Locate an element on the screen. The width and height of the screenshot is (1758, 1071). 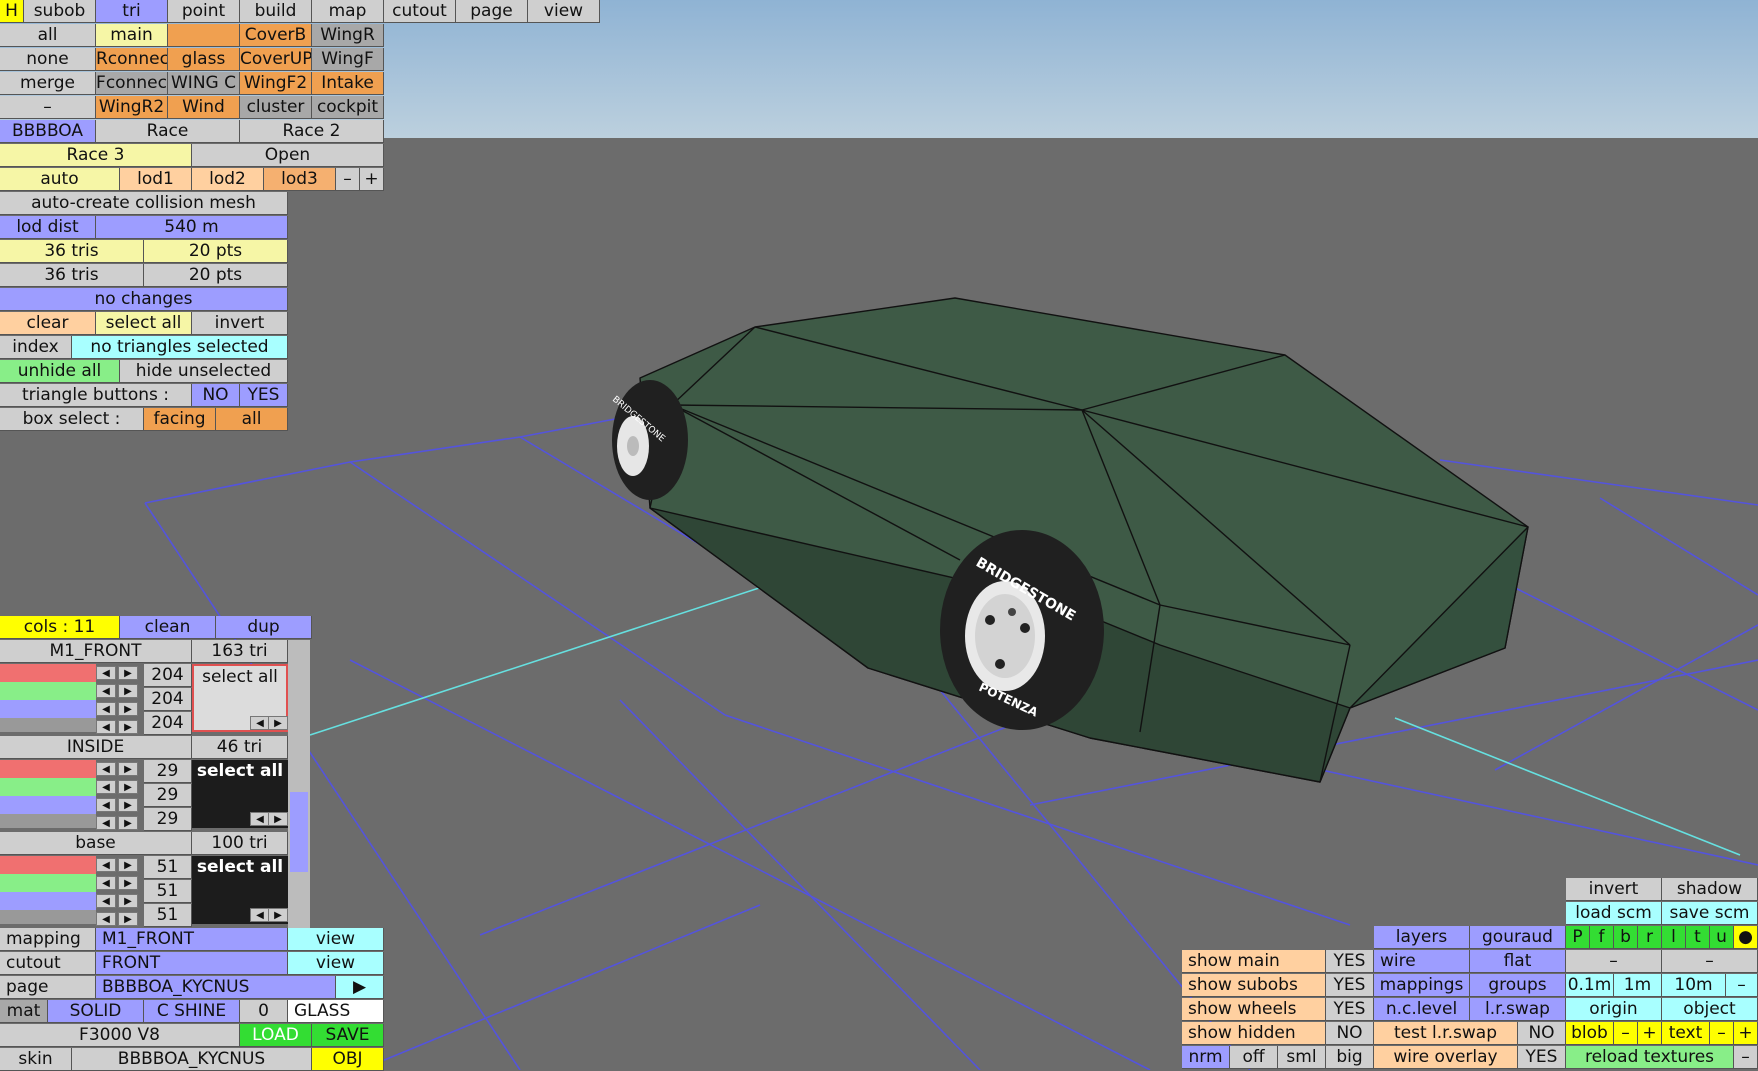
flag-b: b is located at coordinates (1626, 937).